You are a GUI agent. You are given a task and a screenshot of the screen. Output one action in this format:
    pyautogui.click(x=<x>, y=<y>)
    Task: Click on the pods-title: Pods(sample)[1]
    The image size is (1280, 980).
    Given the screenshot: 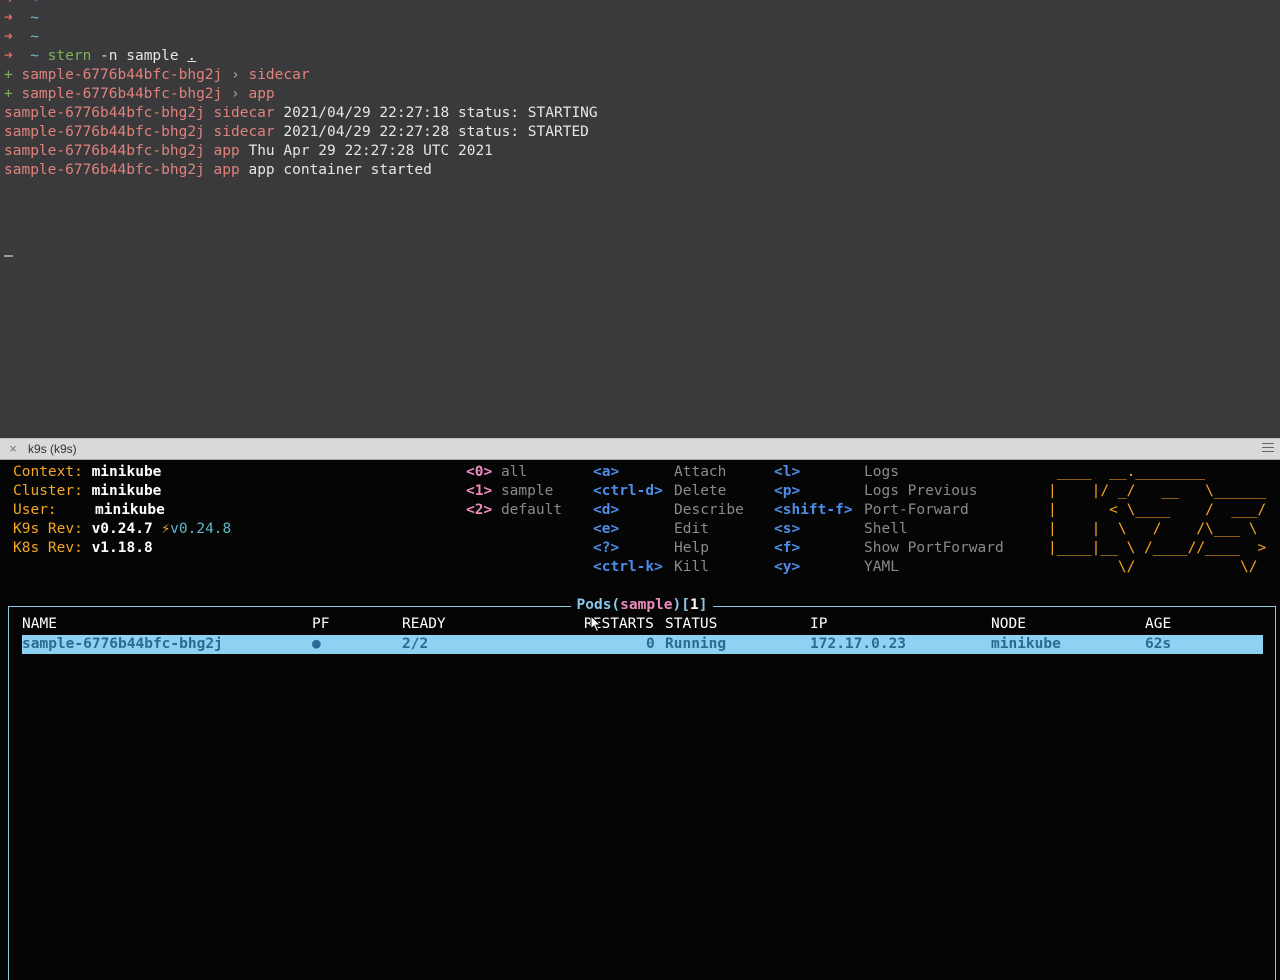 What is the action you would take?
    pyautogui.click(x=642, y=605)
    